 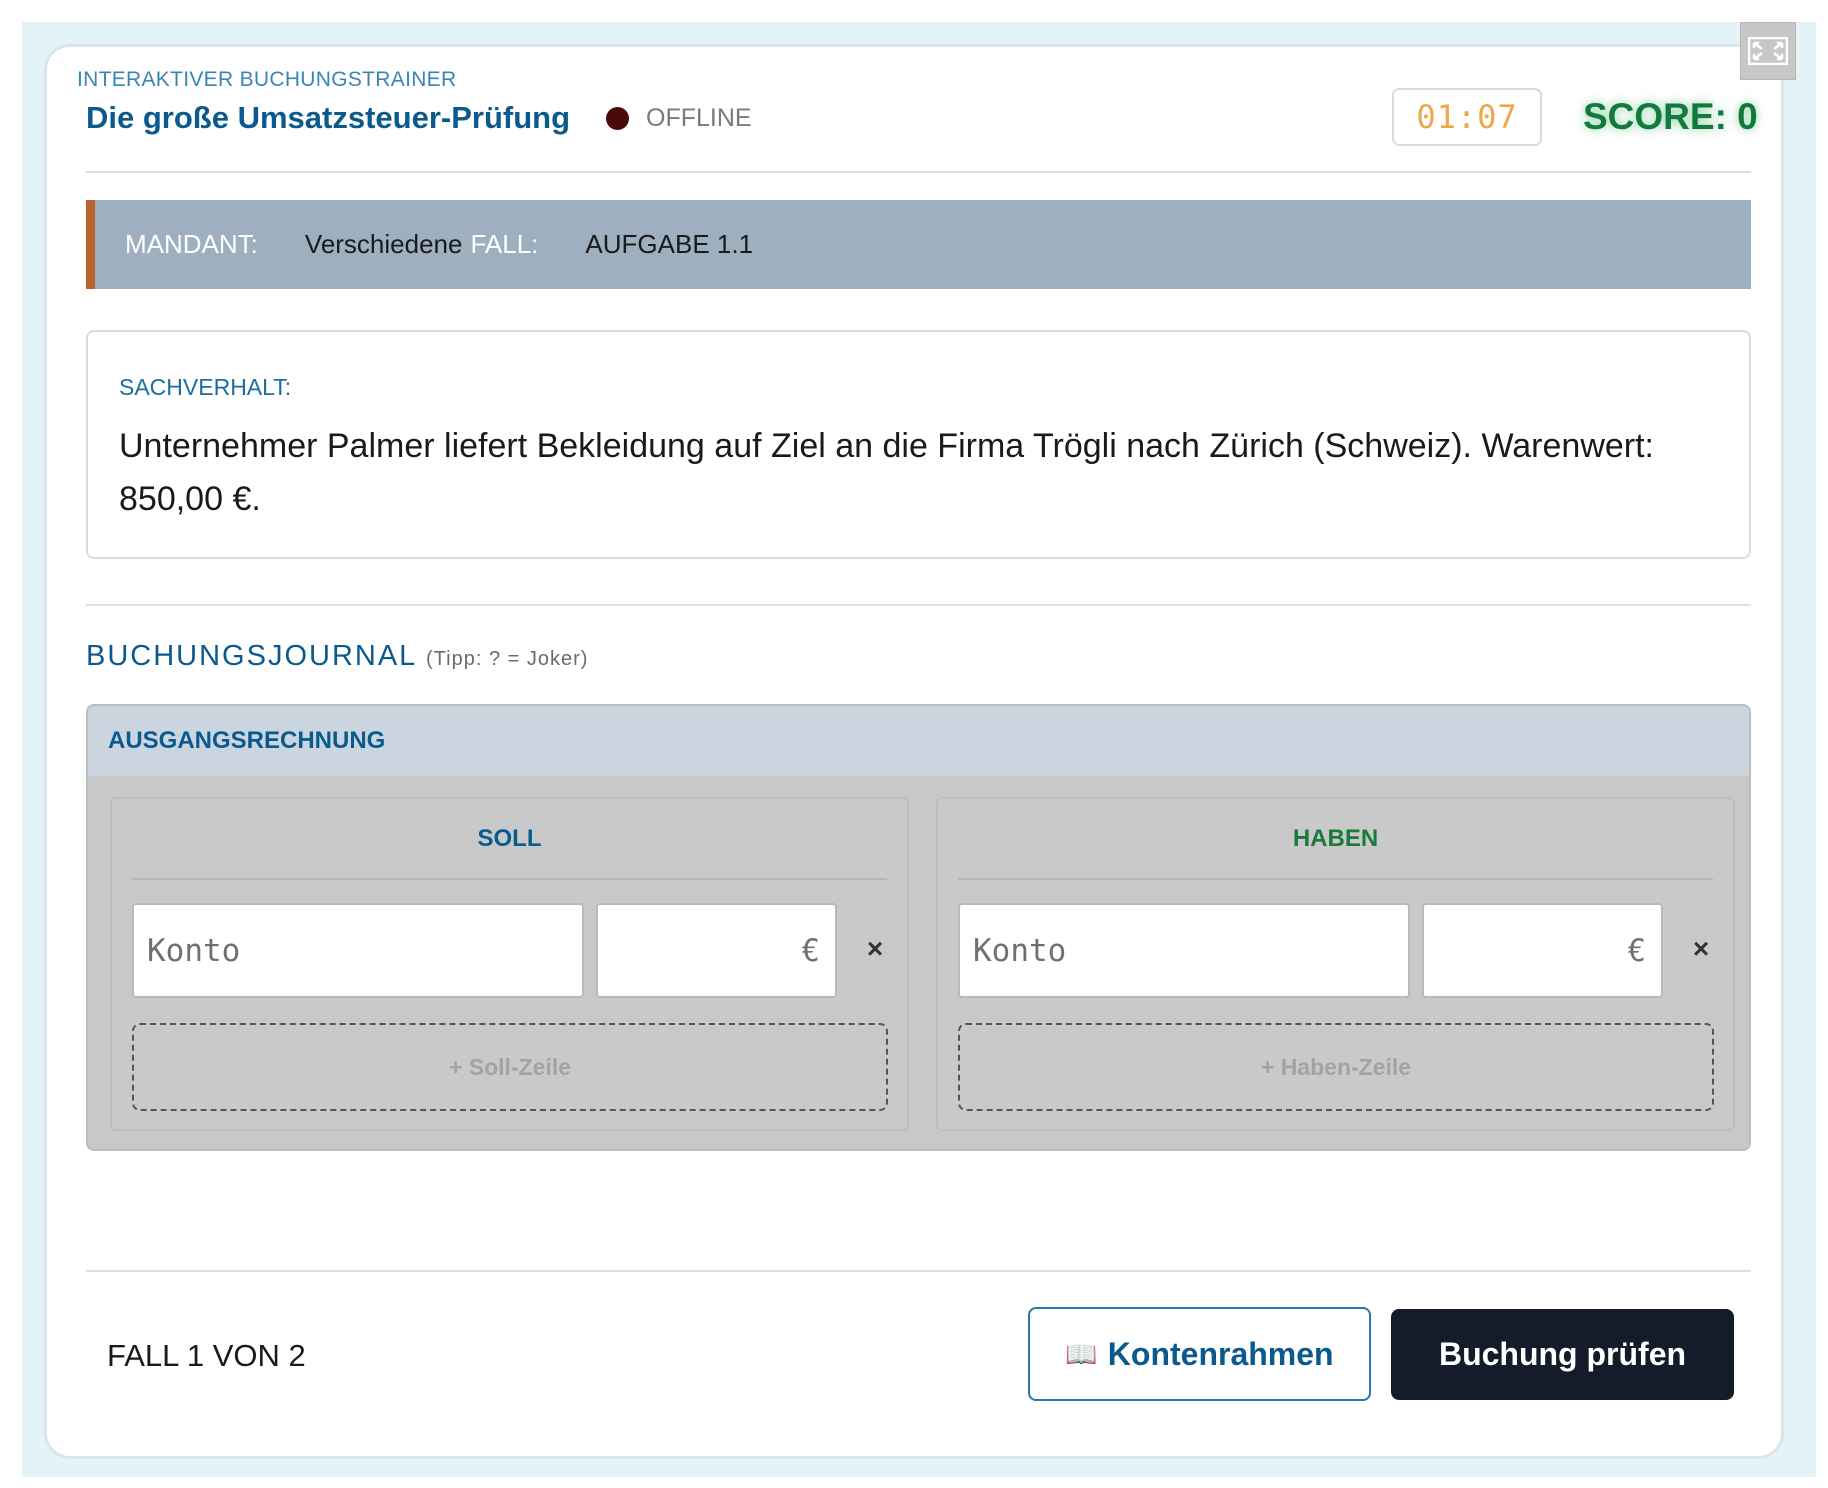 I want to click on haben-konto-input, so click(x=1184, y=950).